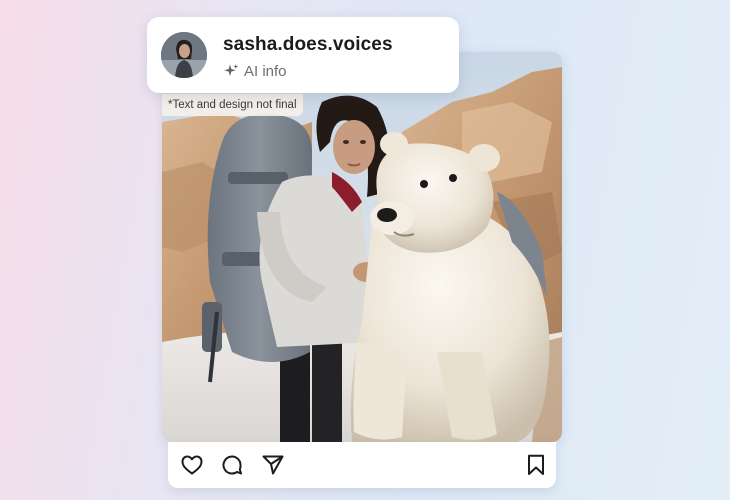 This screenshot has width=730, height=500. What do you see at coordinates (232, 105) in the screenshot?
I see `disclaimer-label: *Text and design not final` at bounding box center [232, 105].